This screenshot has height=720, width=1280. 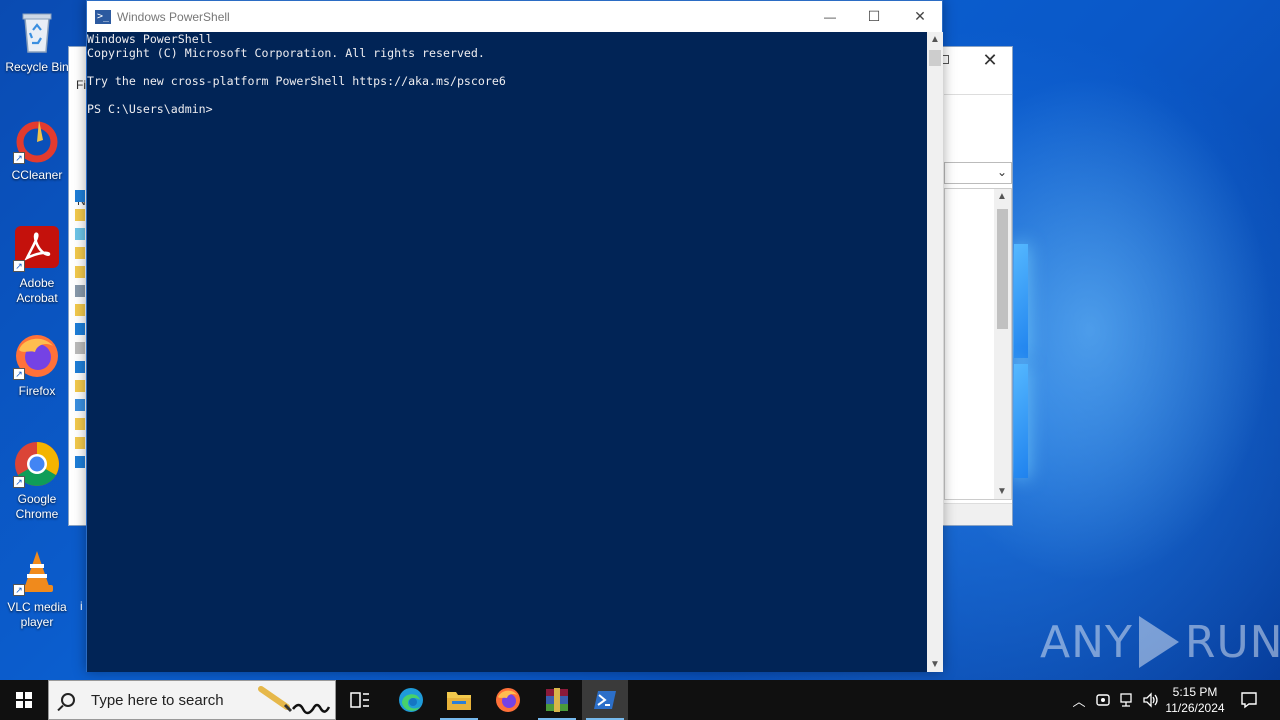 I want to click on taskbar-powershell, so click(x=605, y=700).